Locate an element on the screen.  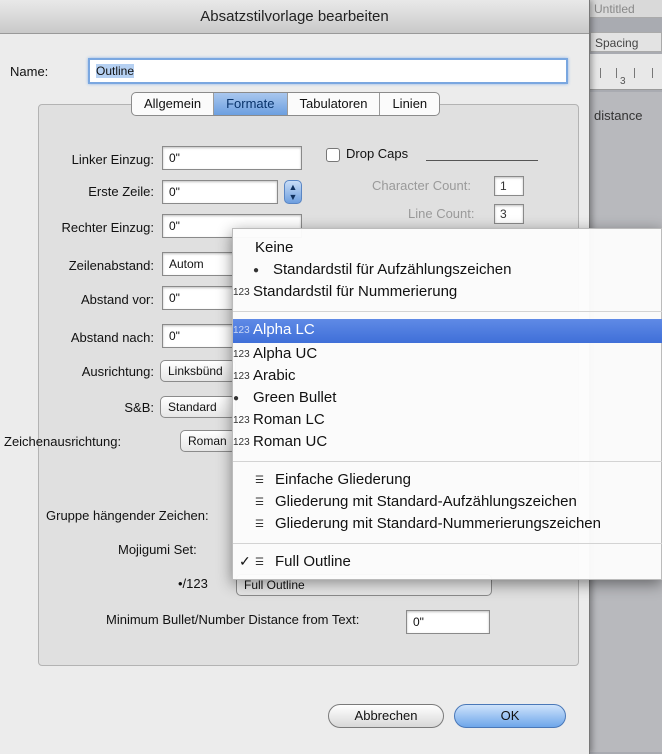
linker-einzug-label: Linker Einzug: is located at coordinates (112, 159).